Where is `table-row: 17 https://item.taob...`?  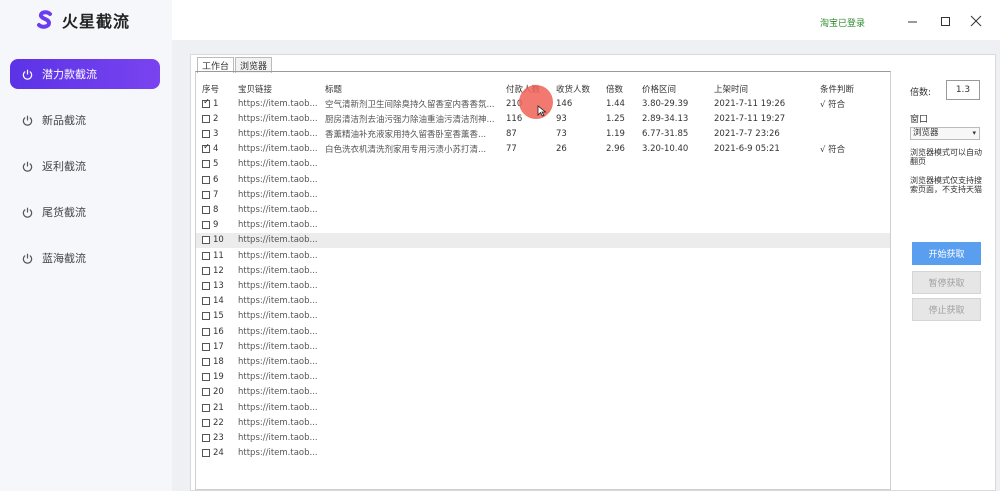
table-row: 17 https://item.taob... is located at coordinates (543, 346).